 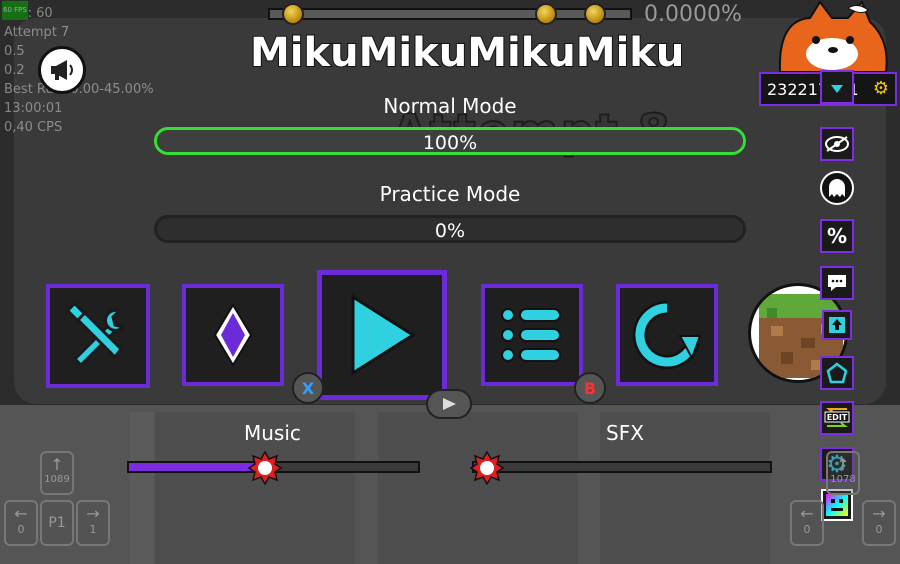 I want to click on practice-mode-button, so click(x=233, y=335).